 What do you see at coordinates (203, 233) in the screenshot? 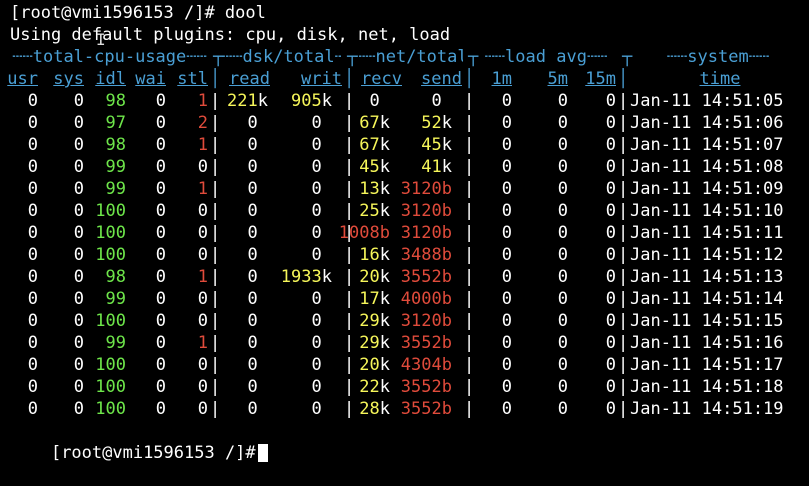
I see `cell-stl: 0` at bounding box center [203, 233].